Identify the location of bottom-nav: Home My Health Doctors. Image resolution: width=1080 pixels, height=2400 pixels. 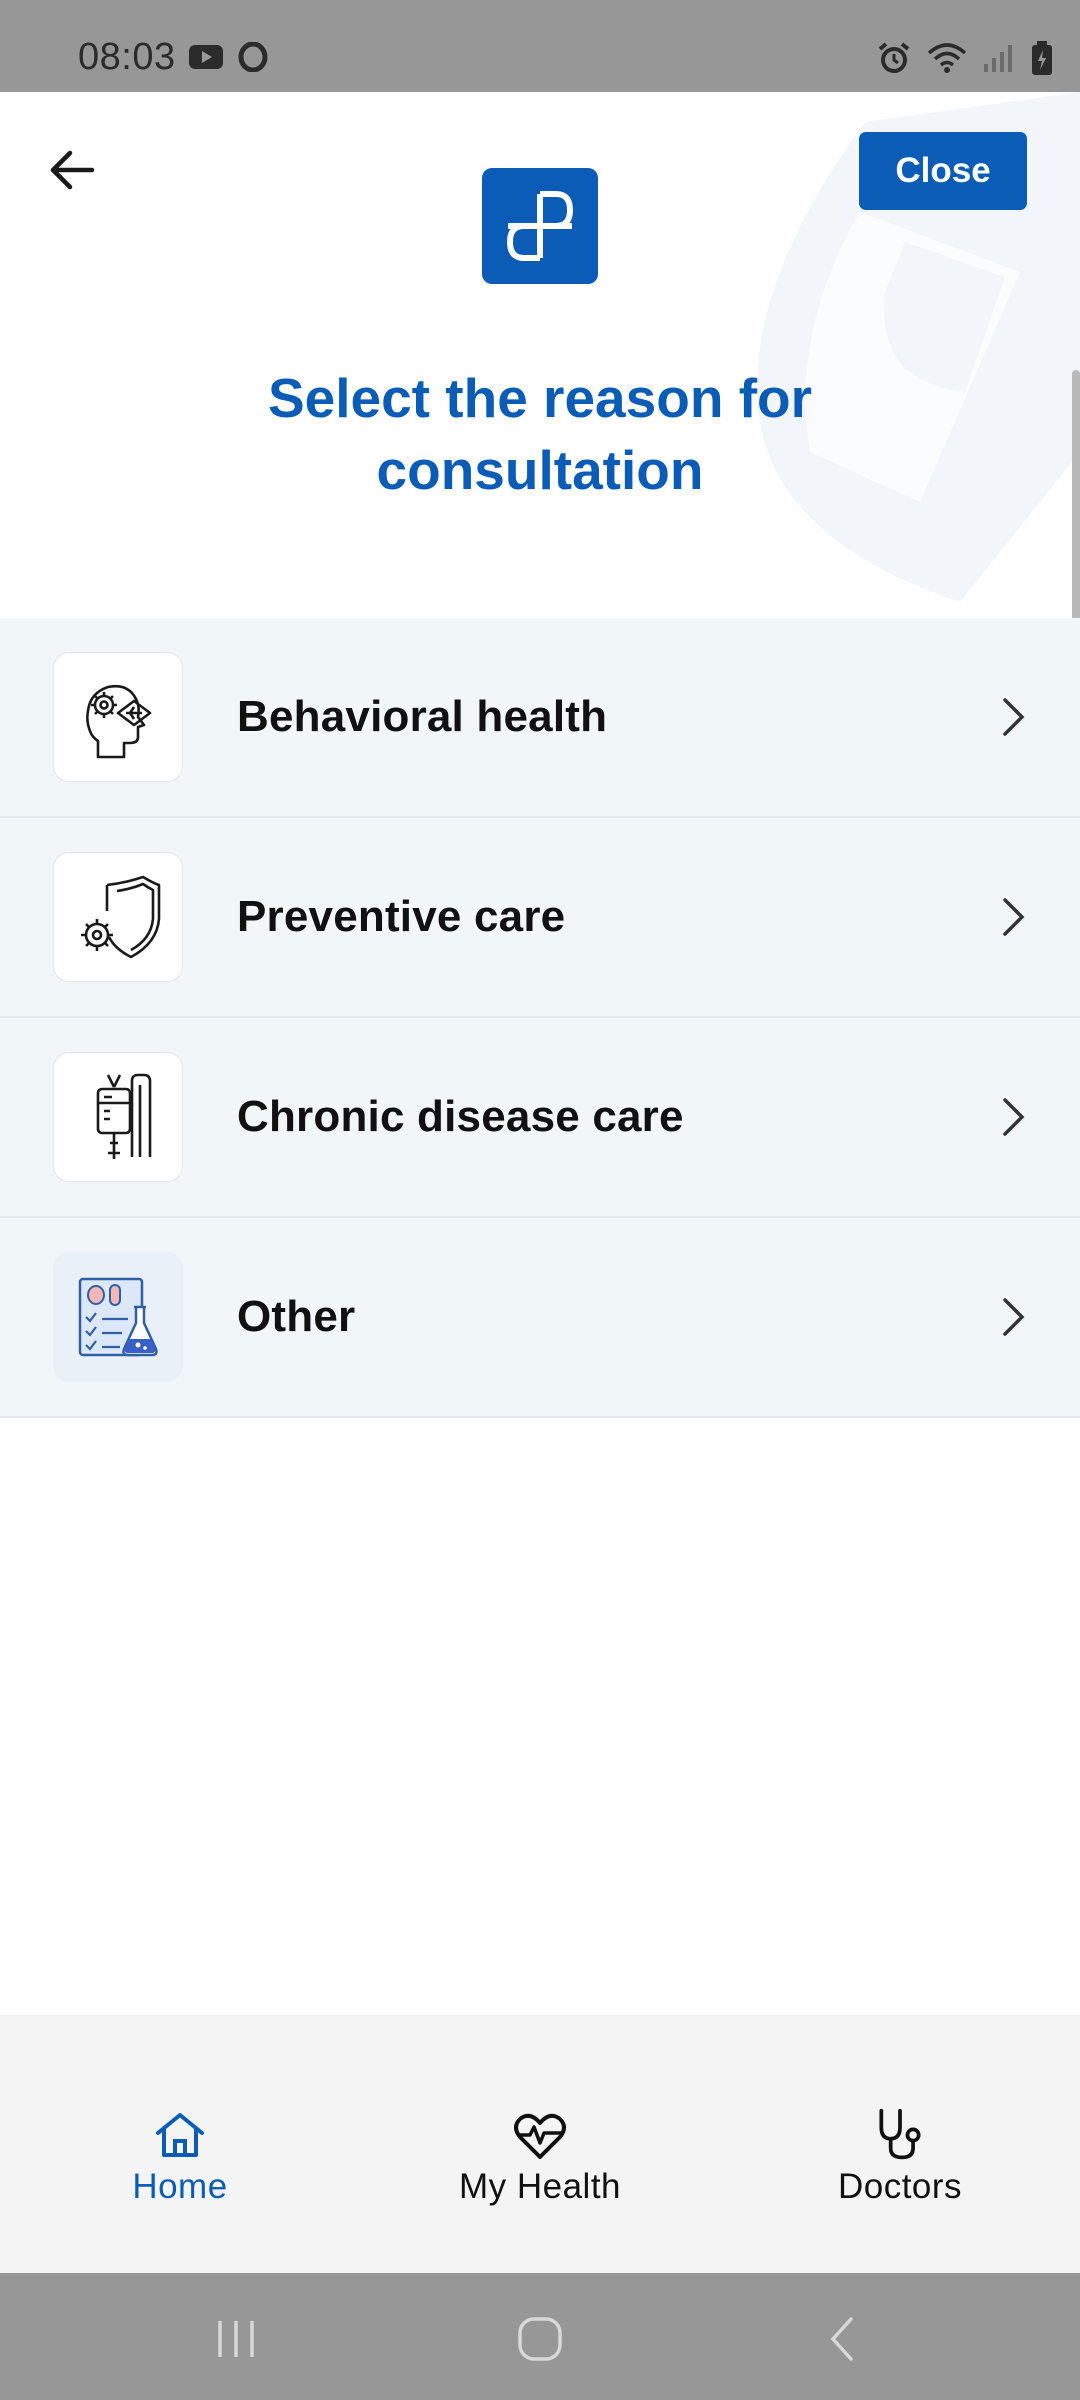
(540, 2144).